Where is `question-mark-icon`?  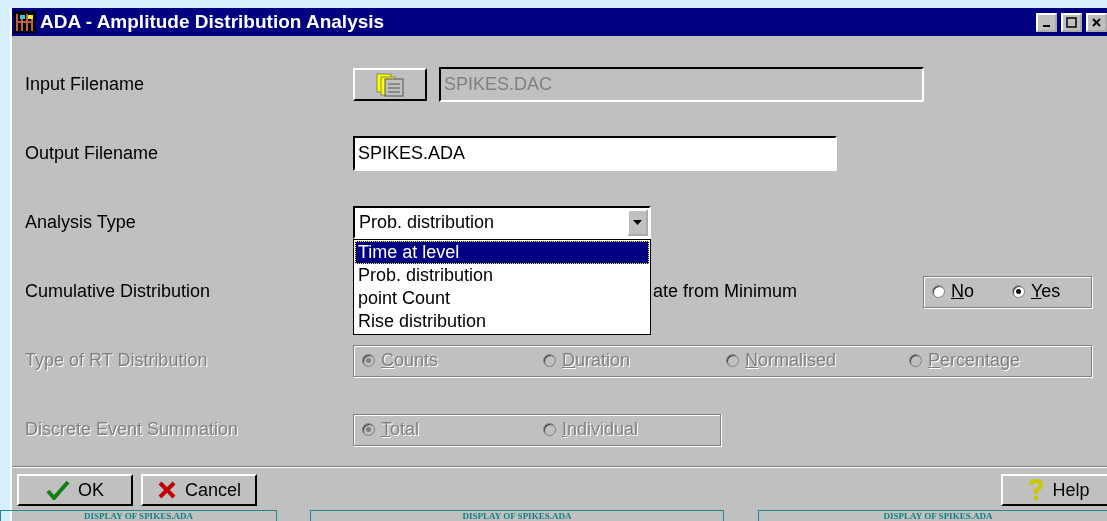 question-mark-icon is located at coordinates (1036, 490).